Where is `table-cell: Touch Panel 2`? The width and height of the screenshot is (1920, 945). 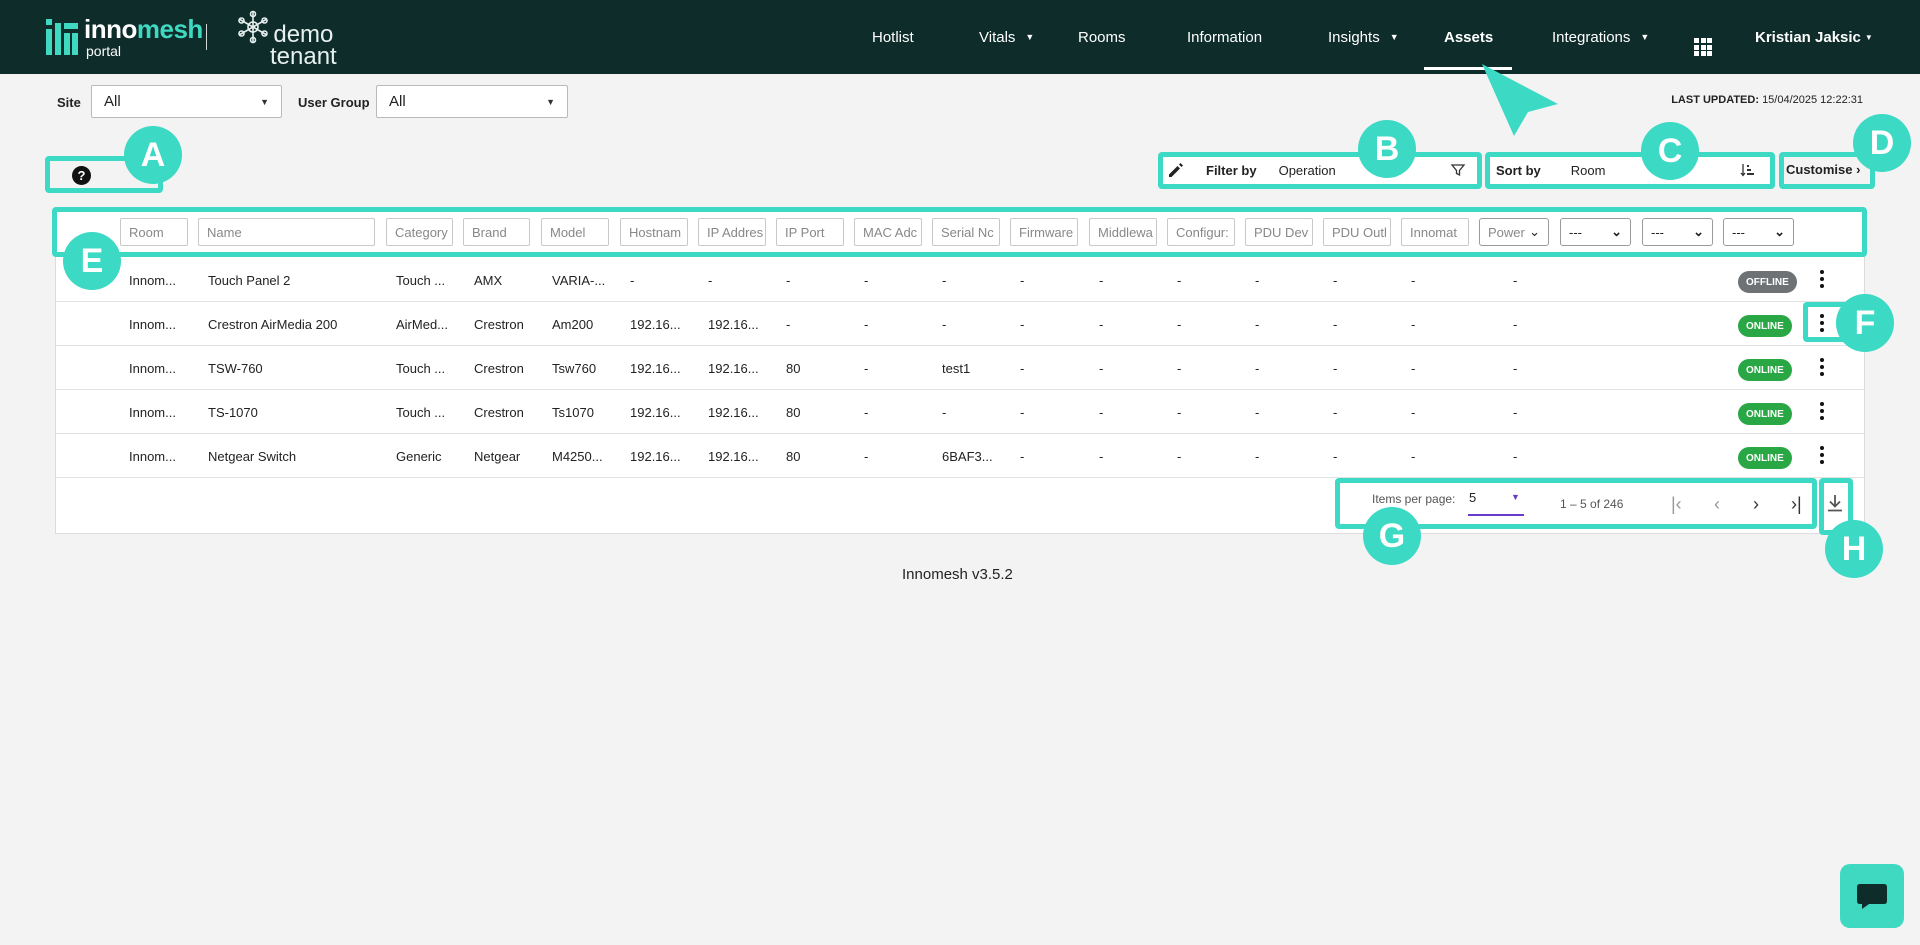 table-cell: Touch Panel 2 is located at coordinates (249, 280).